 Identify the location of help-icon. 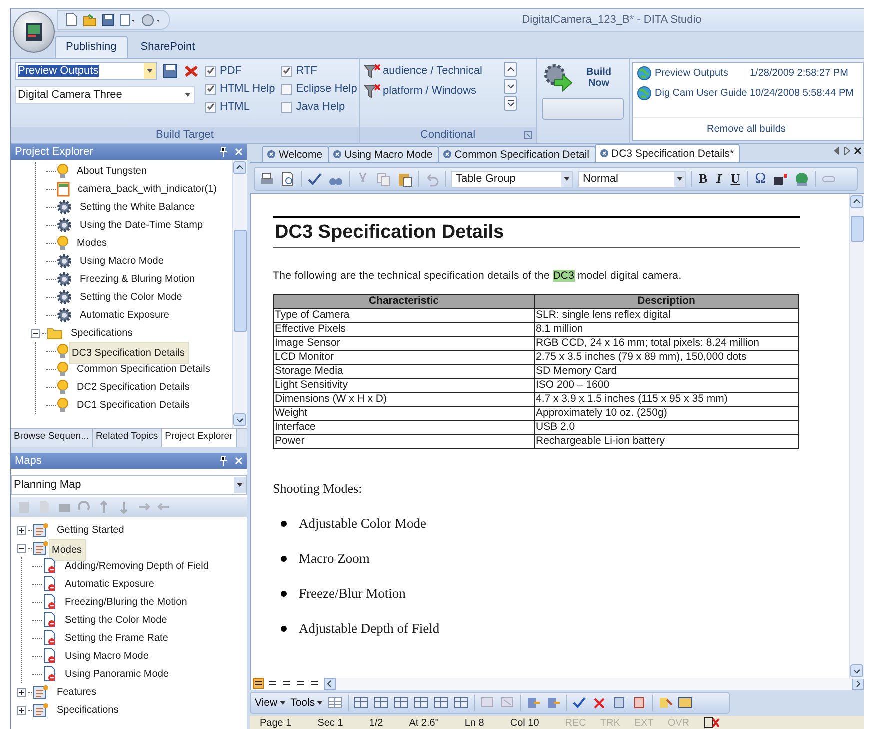
(151, 20).